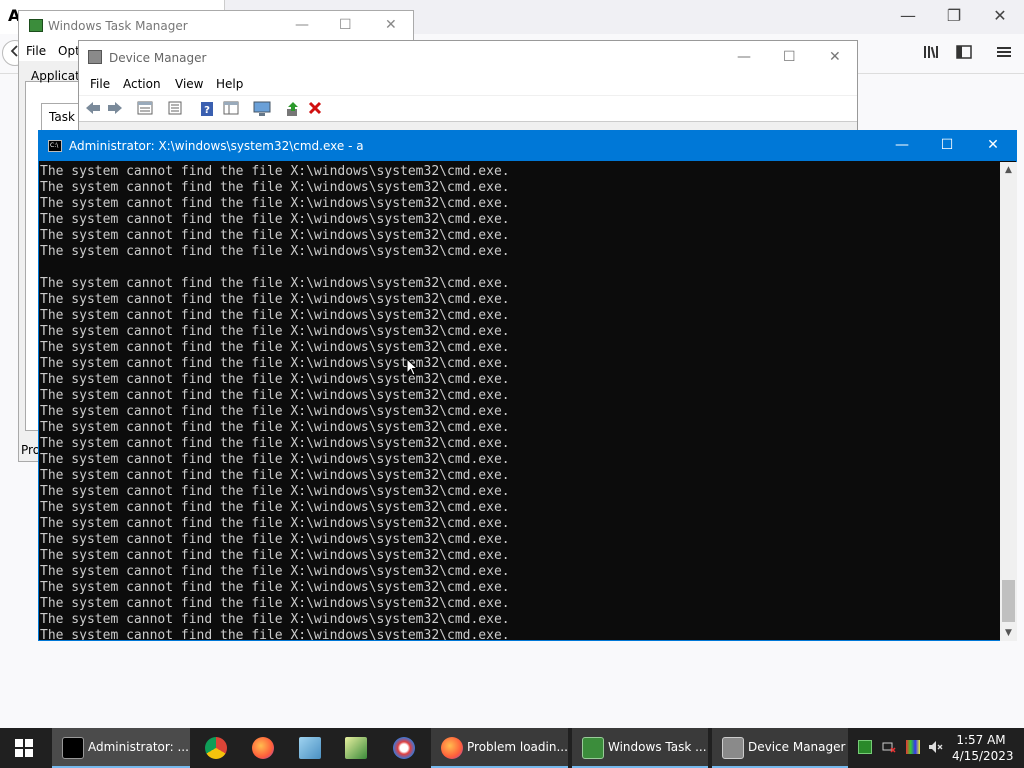 The image size is (1024, 768). I want to click on taskbar-app-label: Device Manager, so click(797, 747).